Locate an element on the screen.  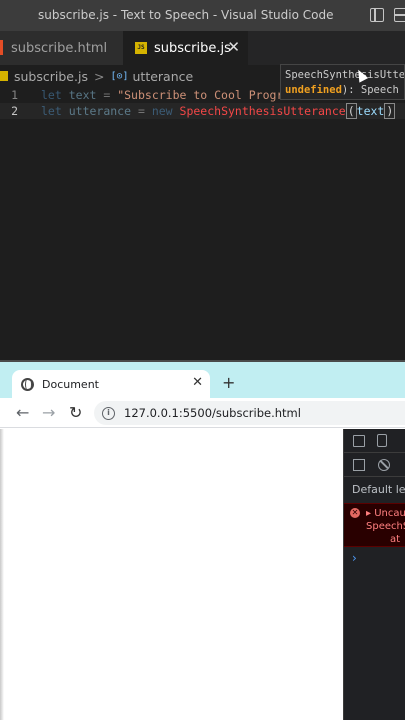
toggle-sidebar-icon is located at coordinates (377, 15).